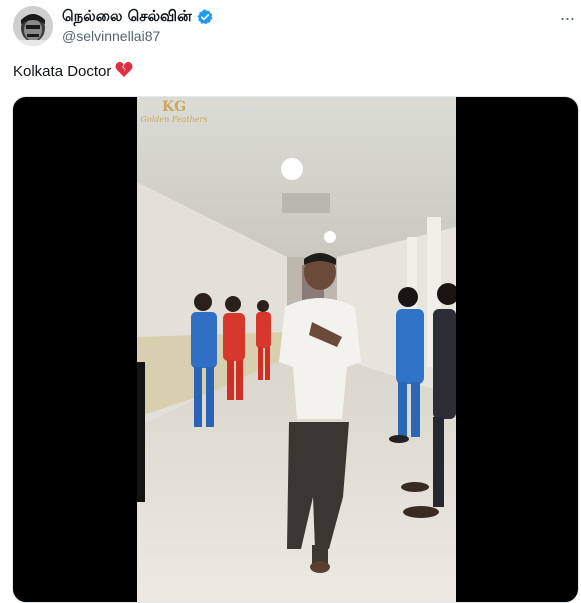 Image resolution: width=581 pixels, height=603 pixels. I want to click on avatar, so click(33, 26).